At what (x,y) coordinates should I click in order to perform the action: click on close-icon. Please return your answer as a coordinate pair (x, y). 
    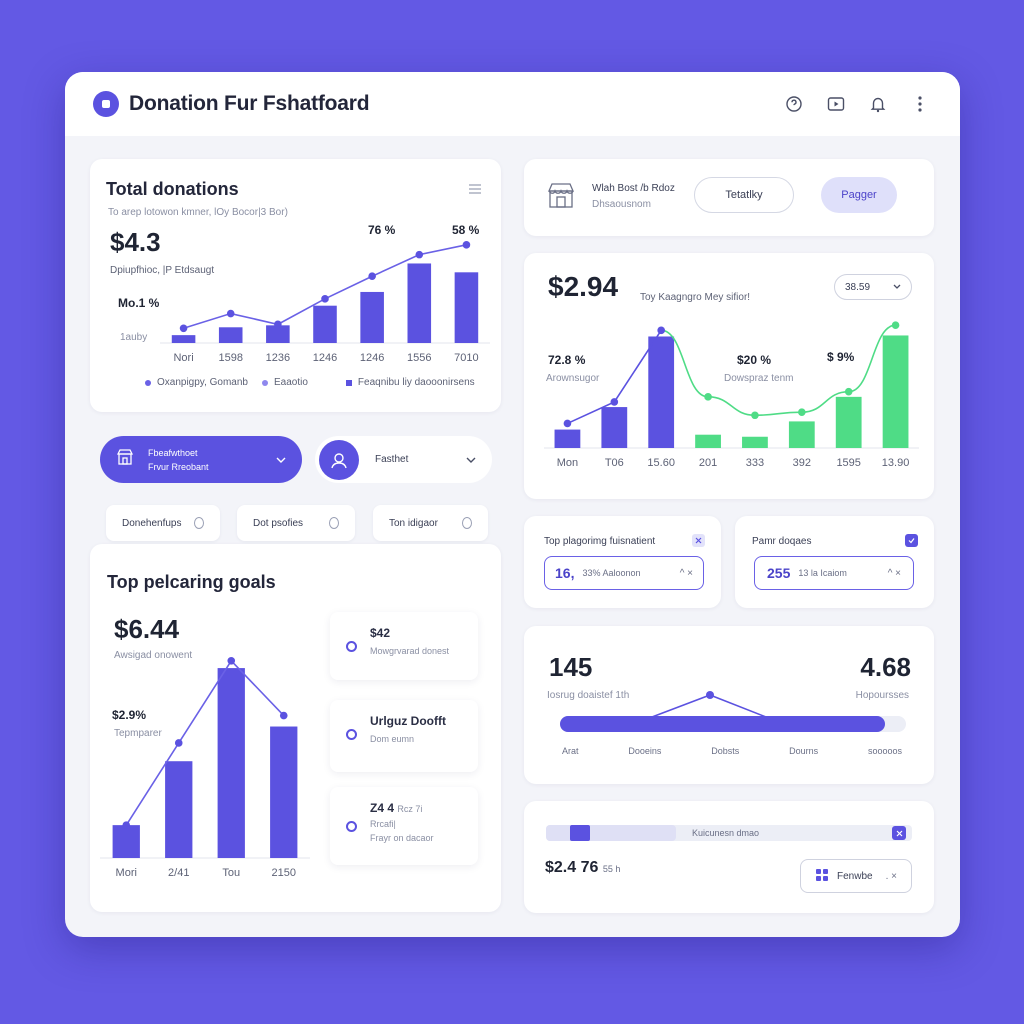
    Looking at the image, I should click on (899, 833).